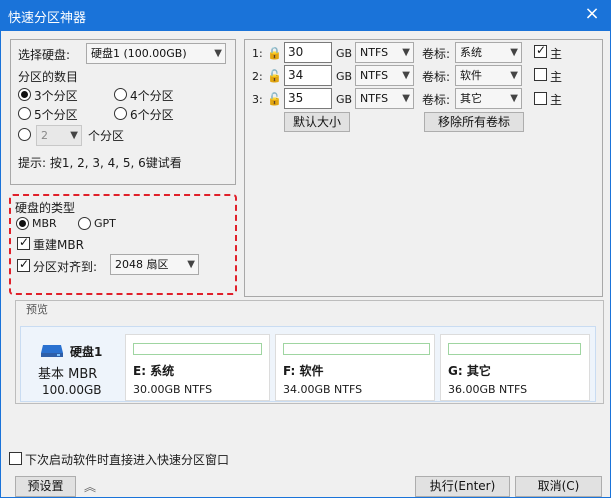  Describe the element at coordinates (462, 486) in the screenshot. I see `execute-button: 执行(Enter)` at that location.